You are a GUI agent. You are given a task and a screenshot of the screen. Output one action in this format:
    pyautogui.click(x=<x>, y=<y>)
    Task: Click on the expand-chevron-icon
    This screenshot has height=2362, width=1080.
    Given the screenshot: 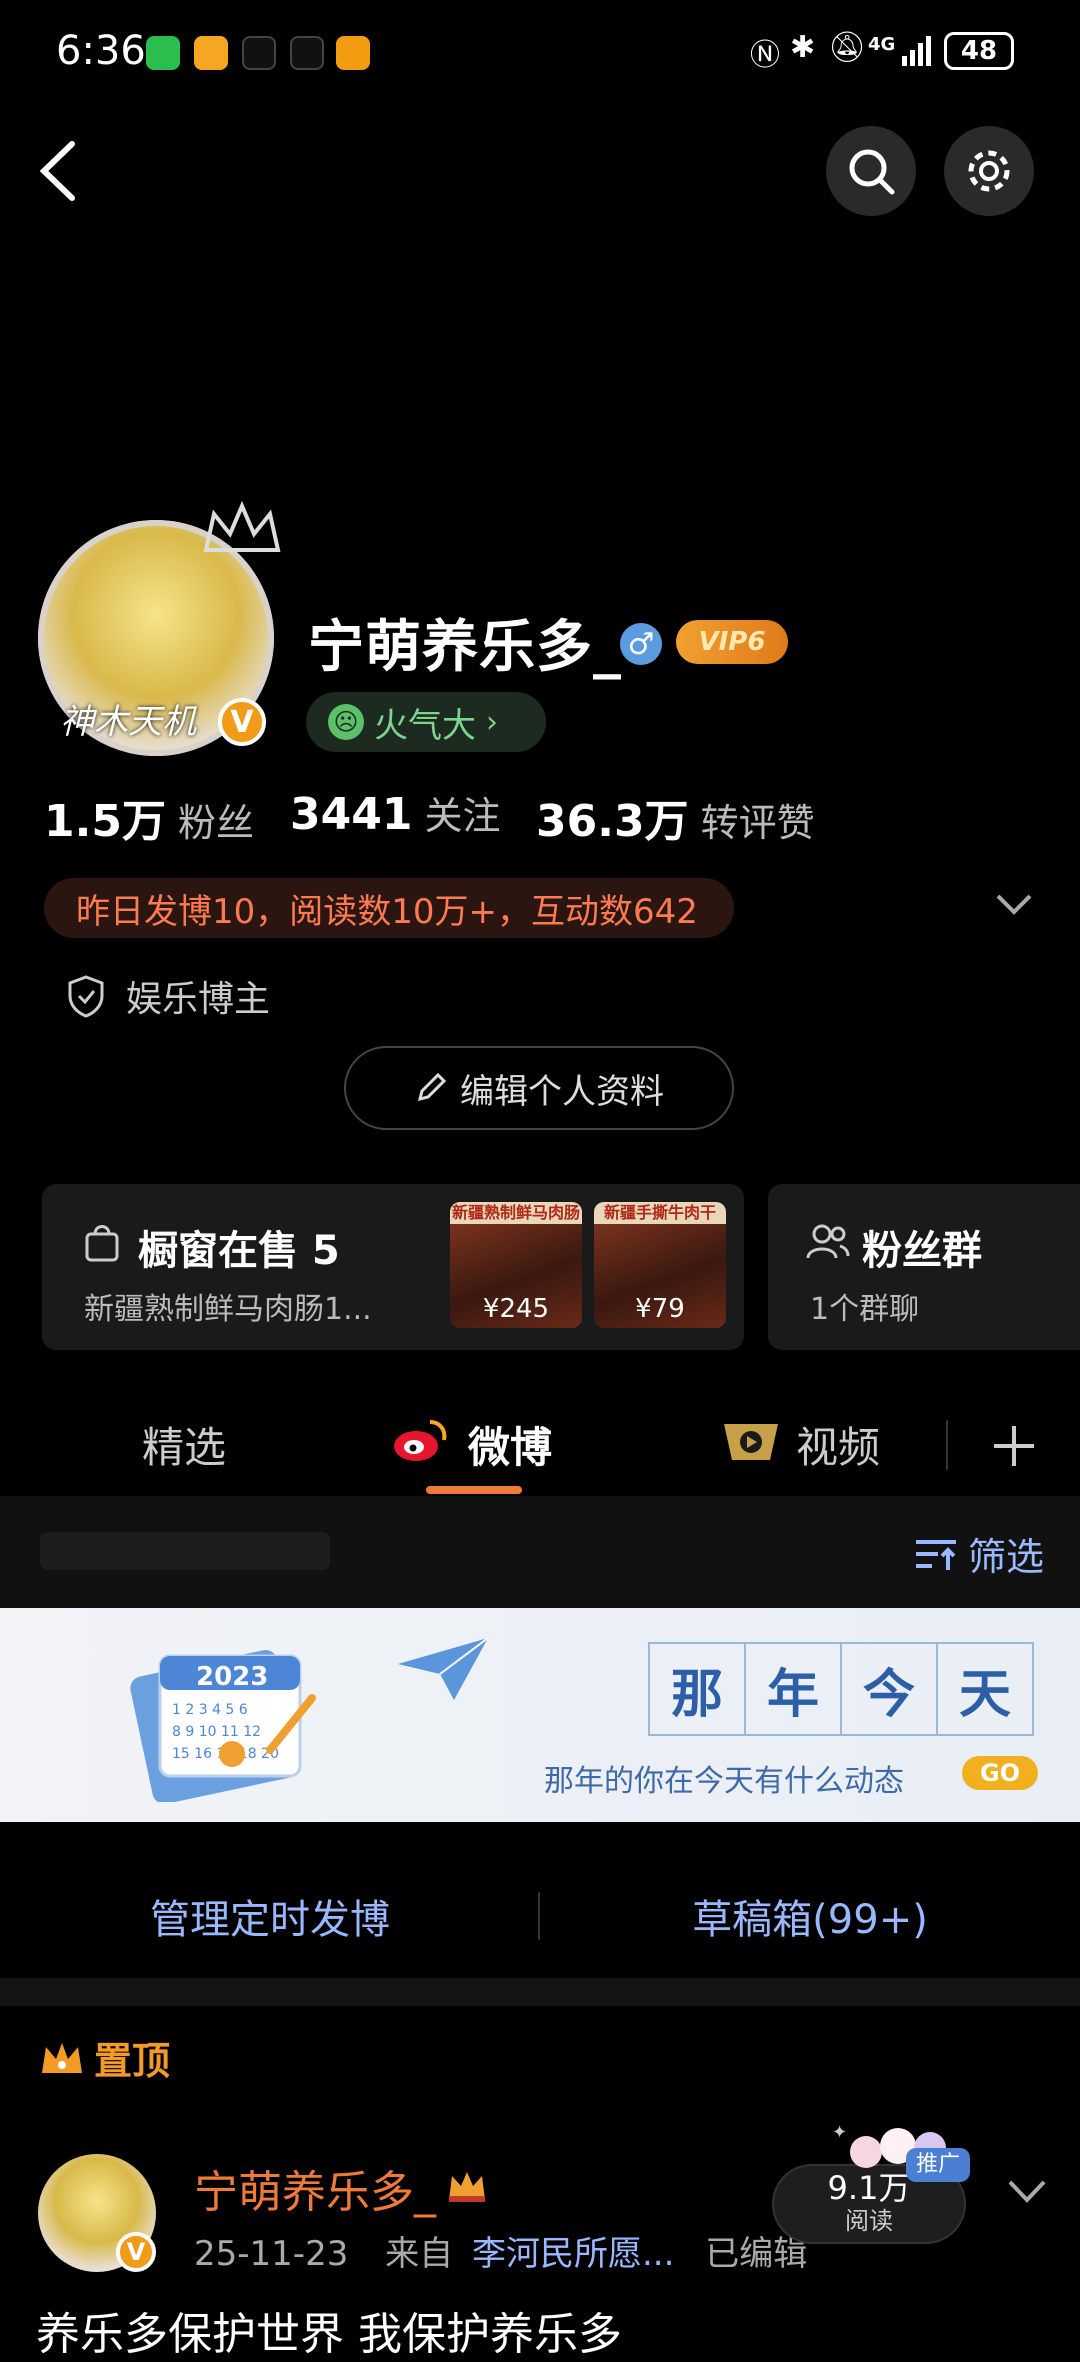 What is the action you would take?
    pyautogui.click(x=1014, y=905)
    